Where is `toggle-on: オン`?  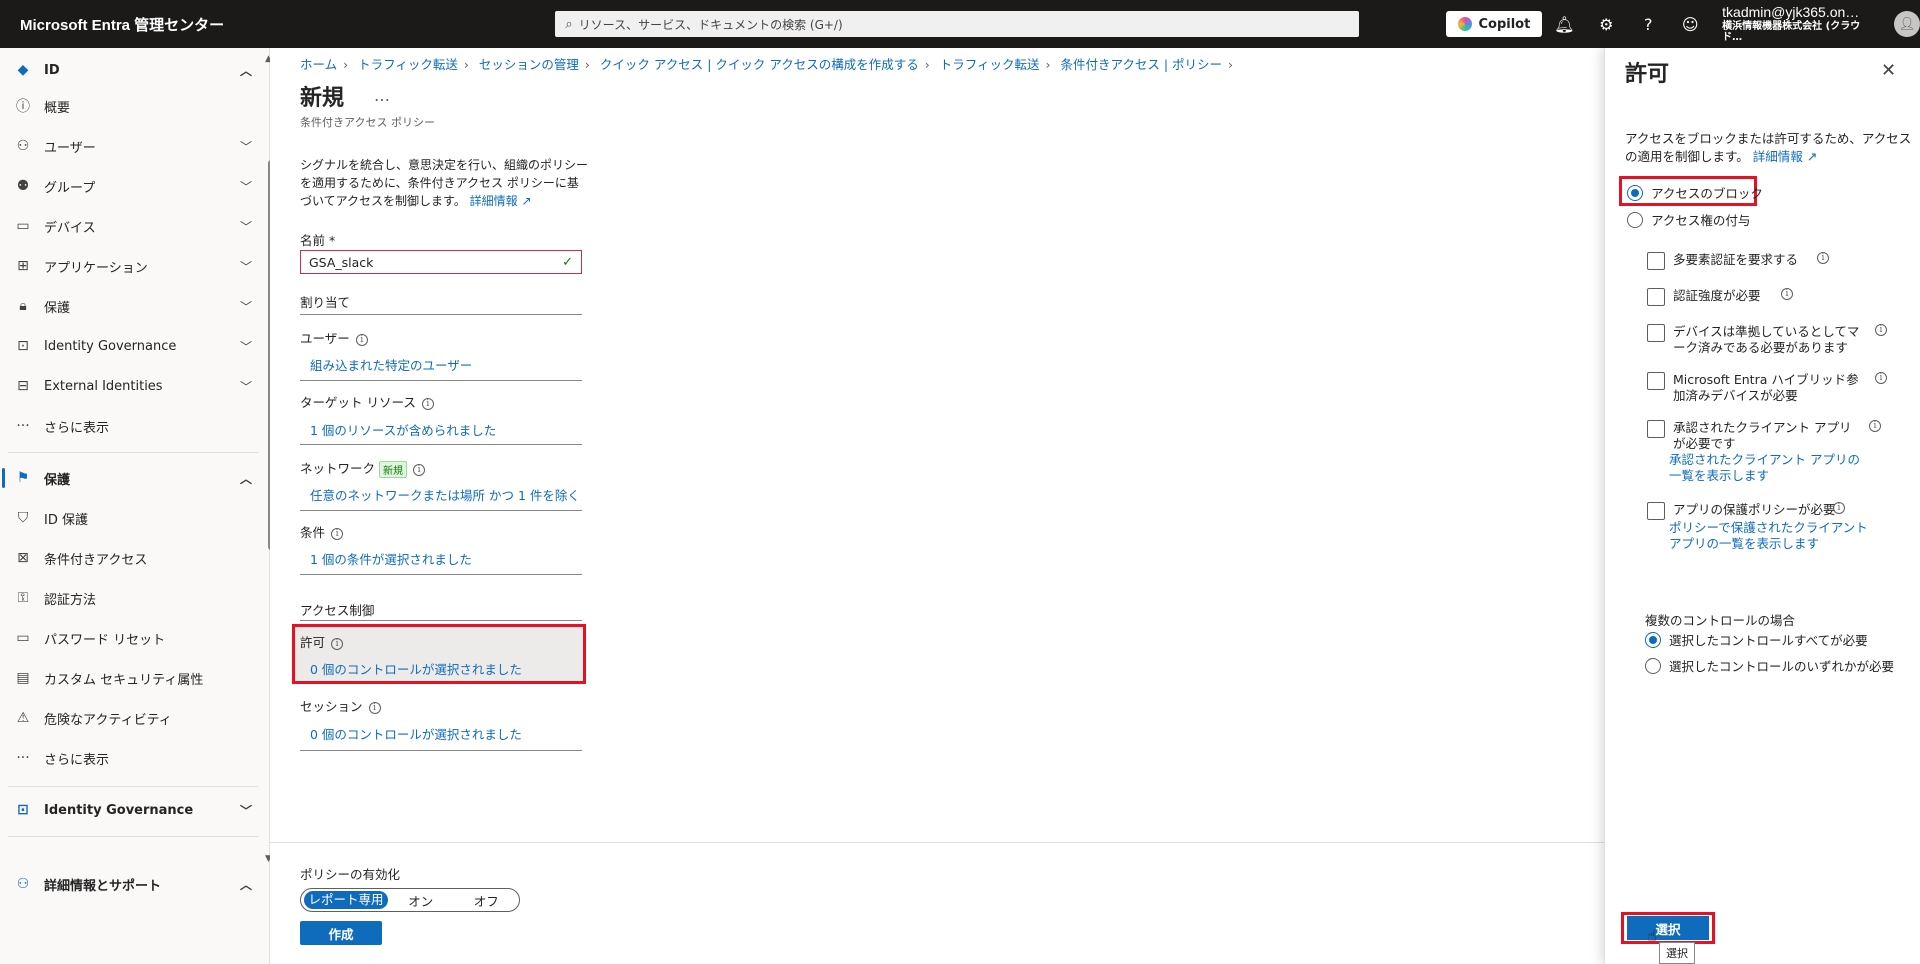
toggle-on: オン is located at coordinates (421, 900).